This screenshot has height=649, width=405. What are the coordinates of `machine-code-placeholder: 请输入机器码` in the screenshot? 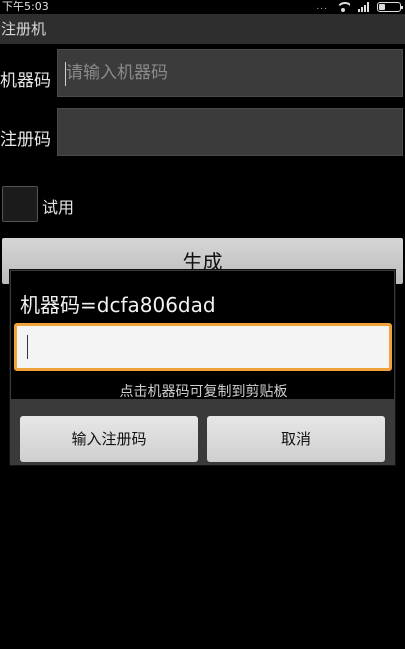 It's located at (117, 73).